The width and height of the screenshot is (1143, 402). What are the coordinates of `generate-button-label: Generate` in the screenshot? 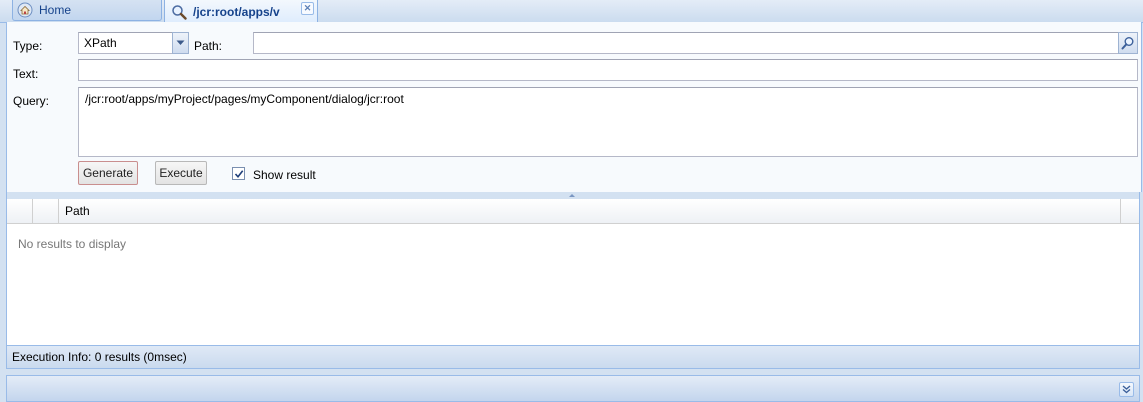 It's located at (108, 173).